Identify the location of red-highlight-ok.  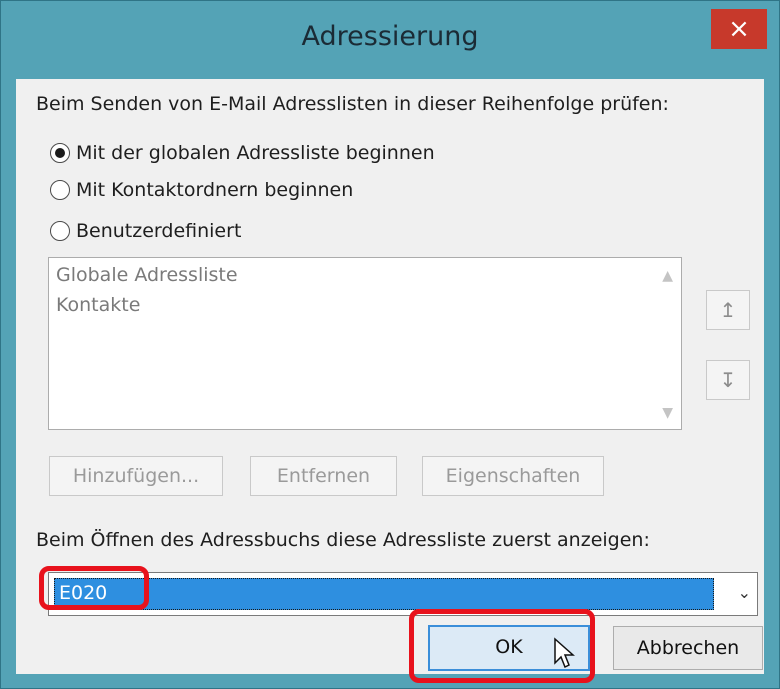
(502, 646).